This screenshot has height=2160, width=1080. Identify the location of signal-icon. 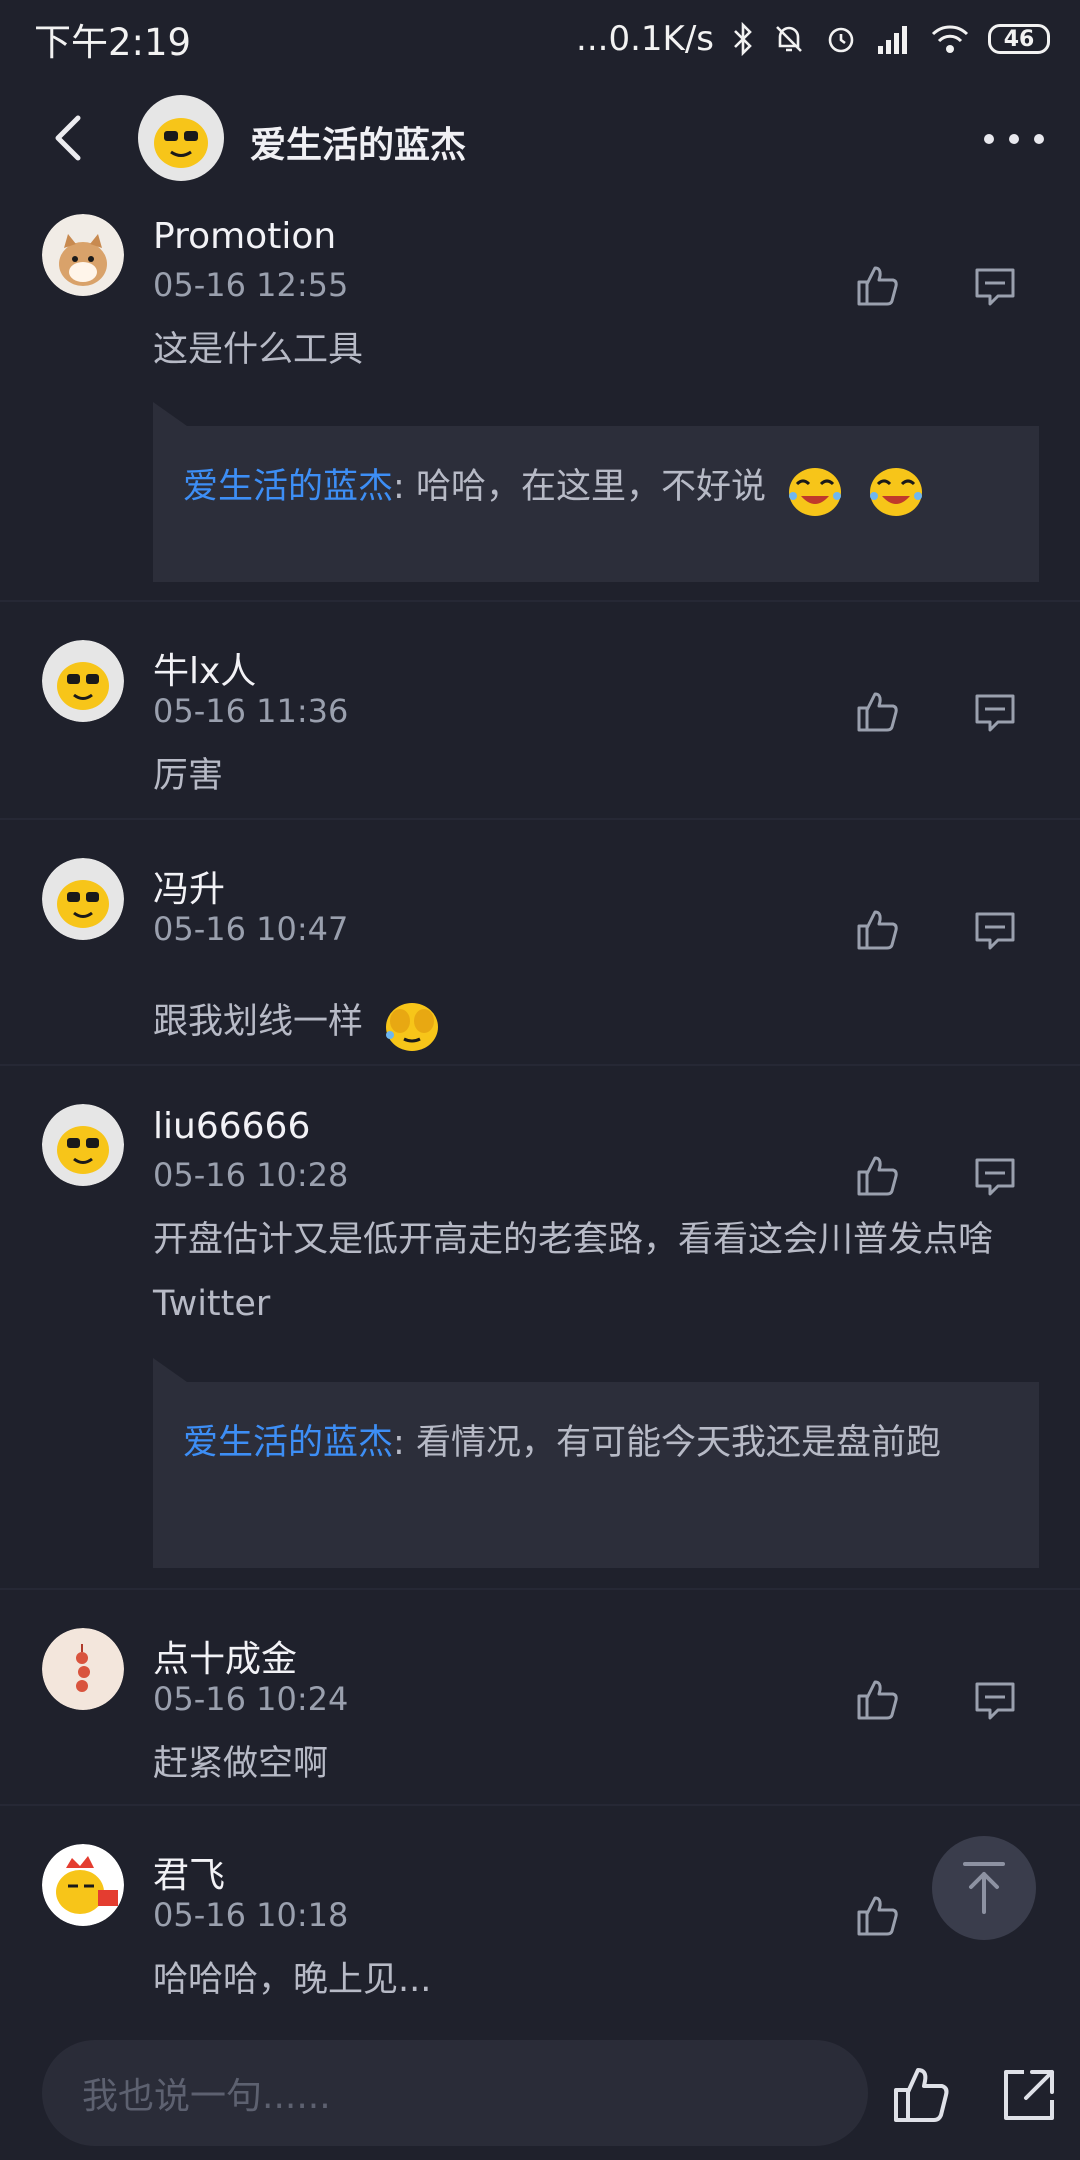
(892, 40).